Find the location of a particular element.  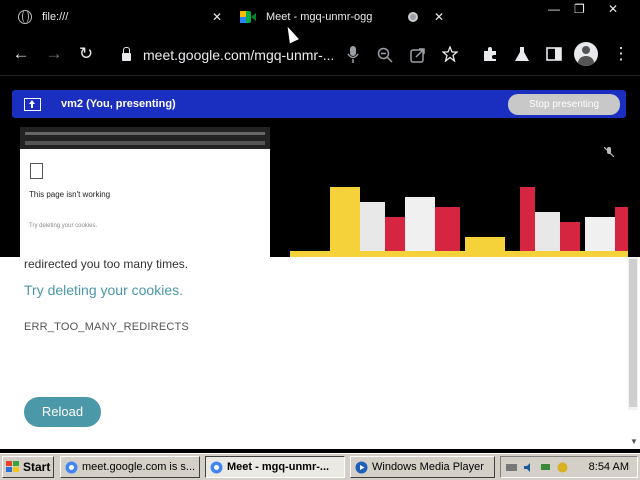

tab-strip: file:/// ✕ Meet - mgq-unmr-ogg ✕ — ❐ ✕ is located at coordinates (320, 17).